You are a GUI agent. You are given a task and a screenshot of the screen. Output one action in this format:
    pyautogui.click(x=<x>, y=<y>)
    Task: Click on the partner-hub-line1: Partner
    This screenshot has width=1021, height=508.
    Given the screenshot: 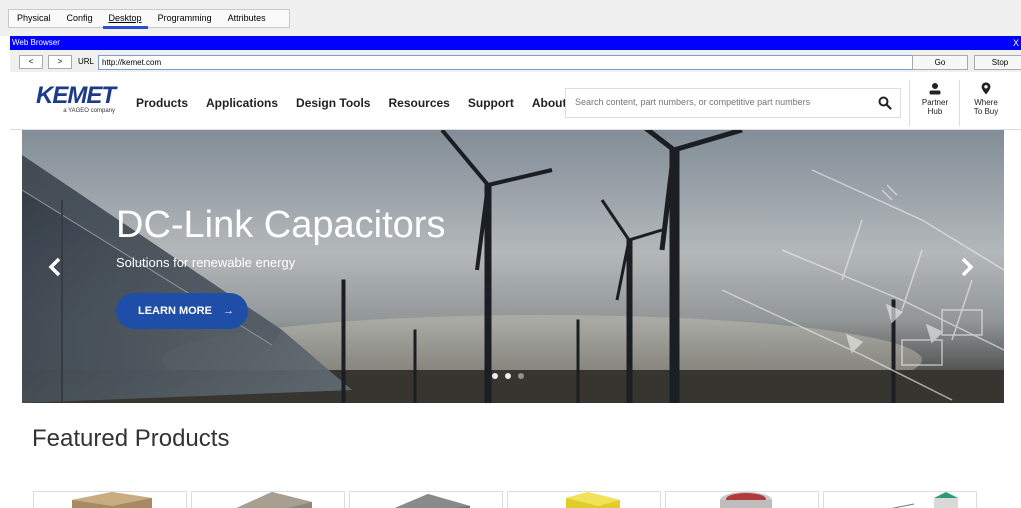 What is the action you would take?
    pyautogui.click(x=935, y=102)
    